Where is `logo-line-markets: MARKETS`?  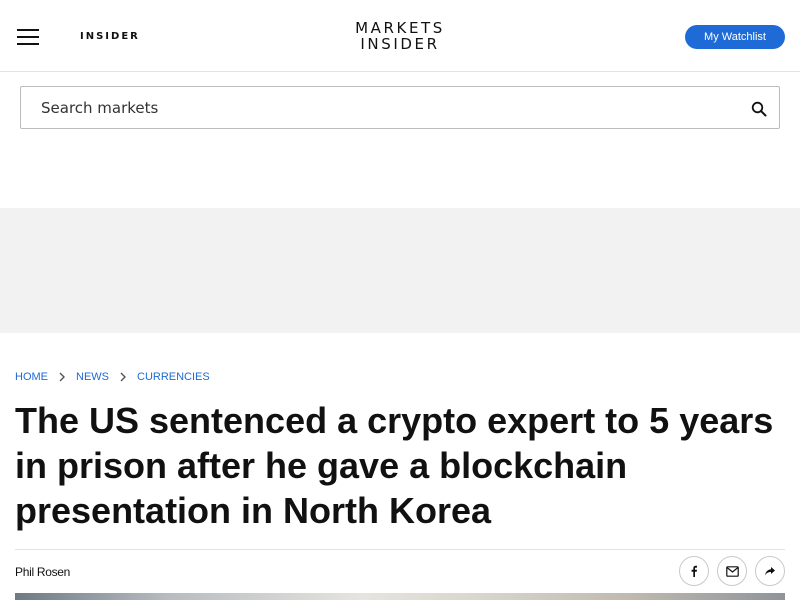
logo-line-markets: MARKETS is located at coordinates (400, 28).